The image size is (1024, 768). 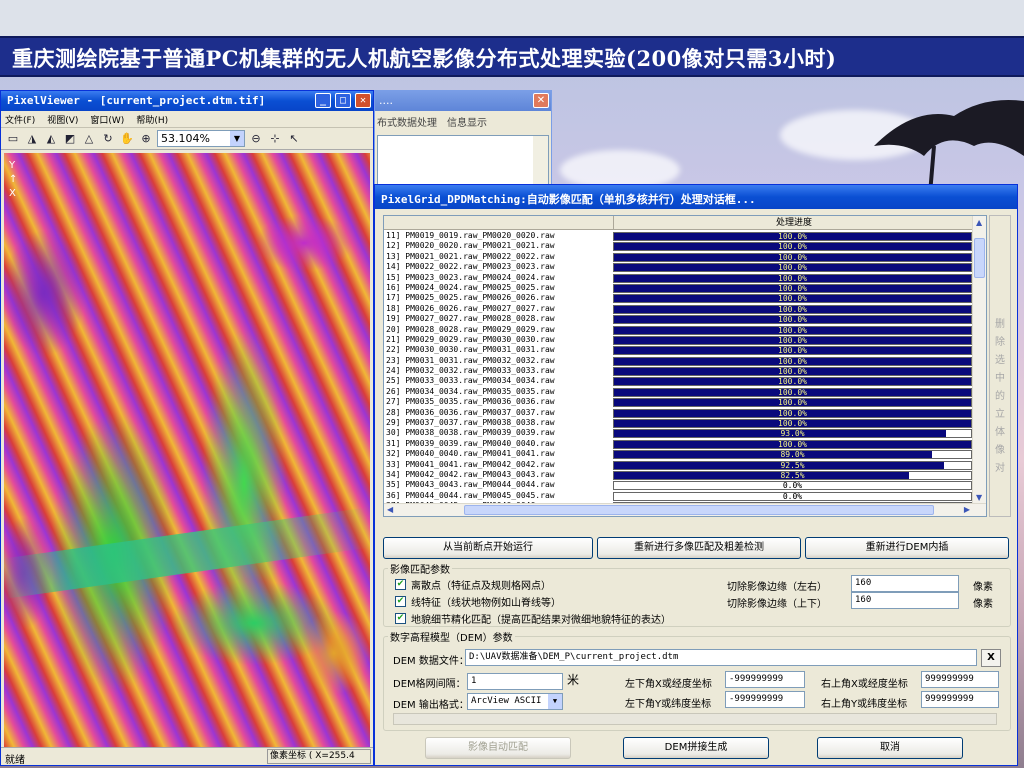 What do you see at coordinates (979, 222) in the screenshot?
I see `scroll-up-icon: ▲` at bounding box center [979, 222].